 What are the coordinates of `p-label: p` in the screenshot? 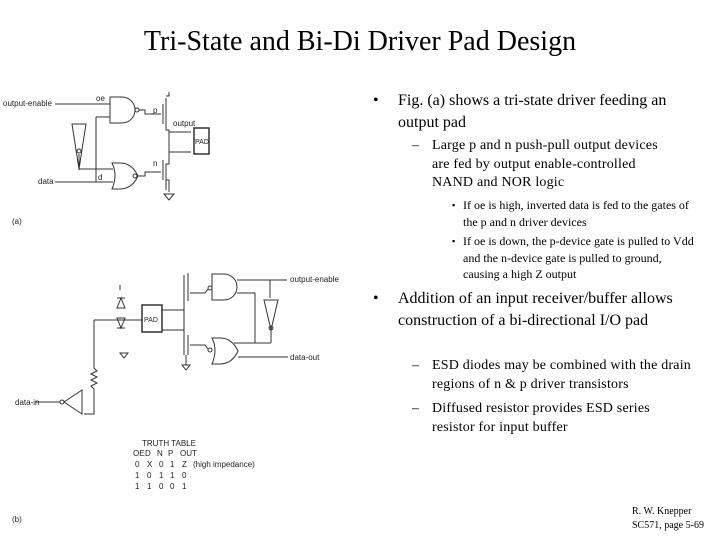 It's located at (155, 110).